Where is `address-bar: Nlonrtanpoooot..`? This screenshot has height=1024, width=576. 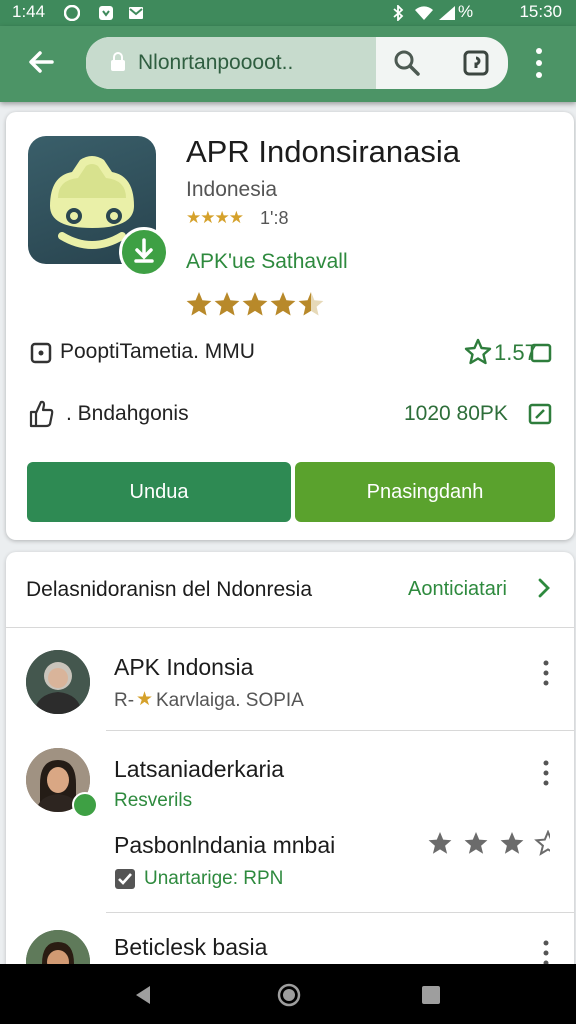
address-bar: Nlonrtanpoooot.. is located at coordinates (297, 63).